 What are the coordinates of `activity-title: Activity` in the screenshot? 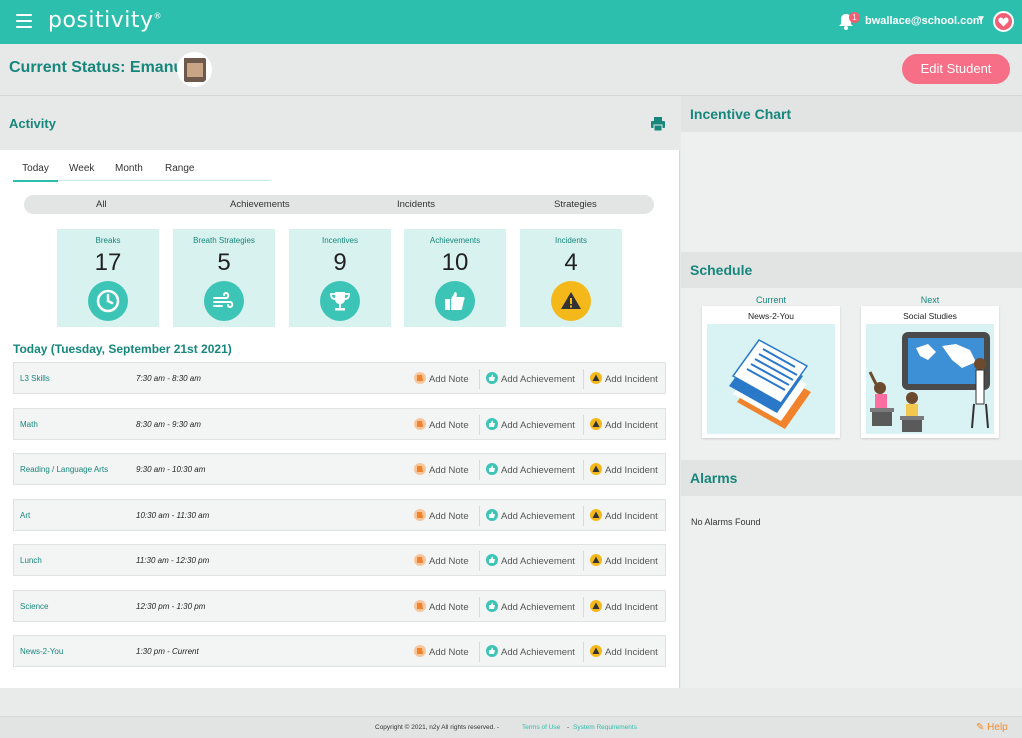 It's located at (32, 123).